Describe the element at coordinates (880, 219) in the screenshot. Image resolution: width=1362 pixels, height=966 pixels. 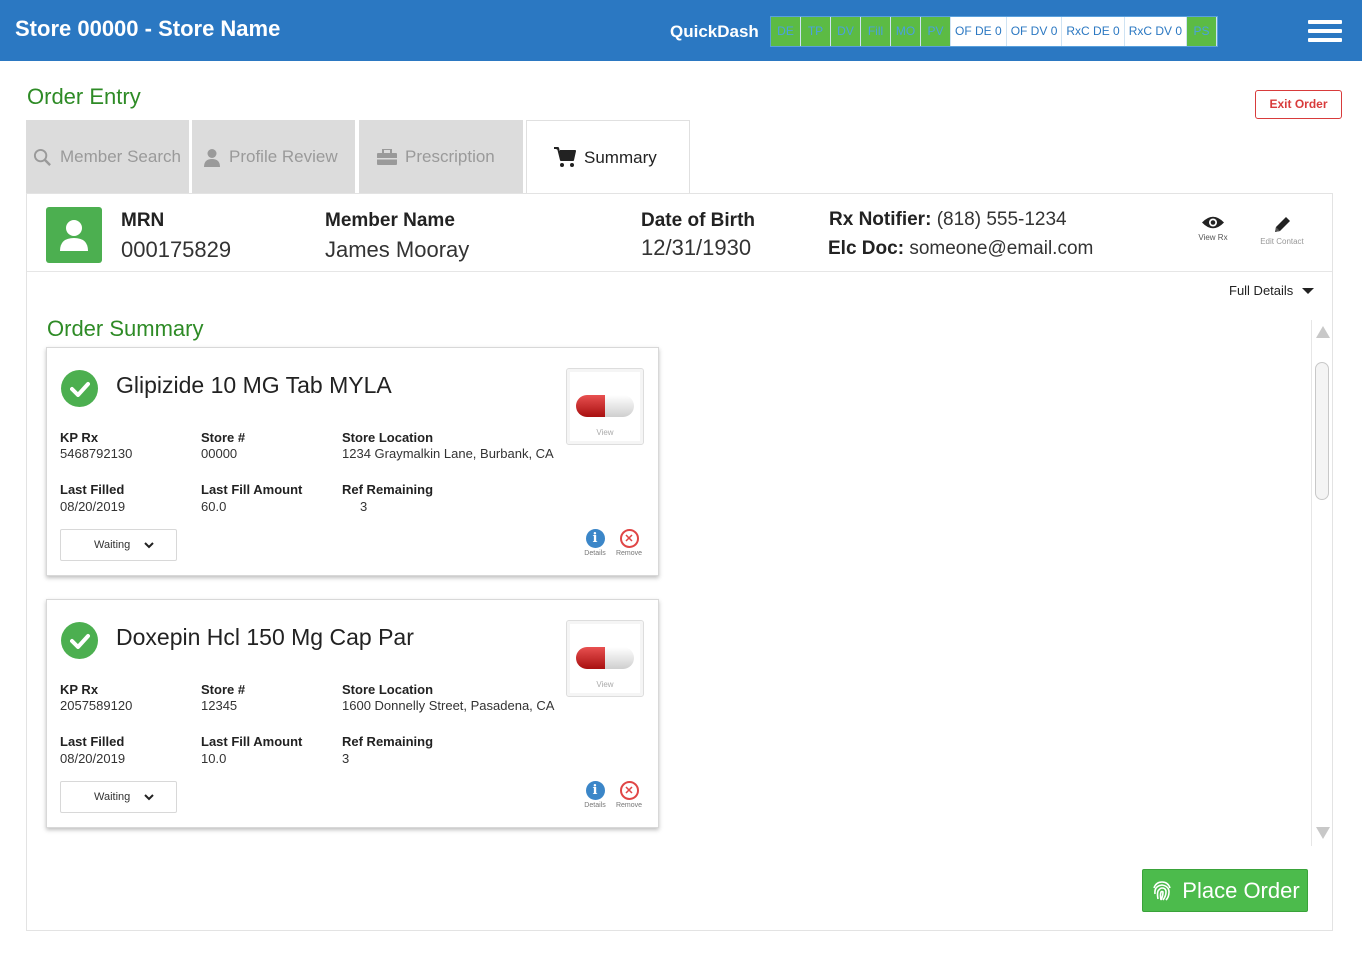
I see `rx-notifier-label: Rx Notifier:` at that location.